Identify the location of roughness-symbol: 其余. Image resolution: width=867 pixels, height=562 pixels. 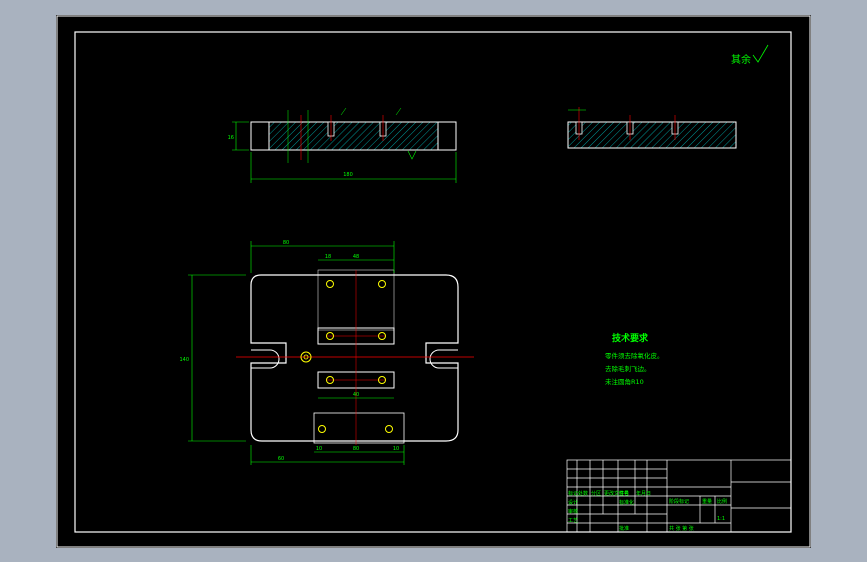
(750, 55).